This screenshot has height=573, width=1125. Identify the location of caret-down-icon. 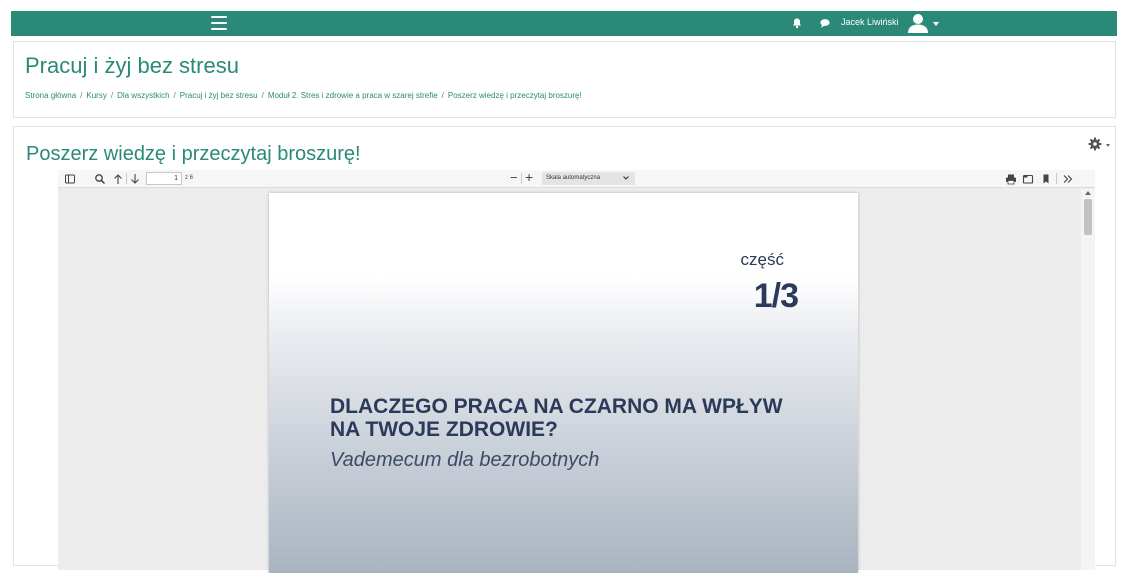
(936, 24).